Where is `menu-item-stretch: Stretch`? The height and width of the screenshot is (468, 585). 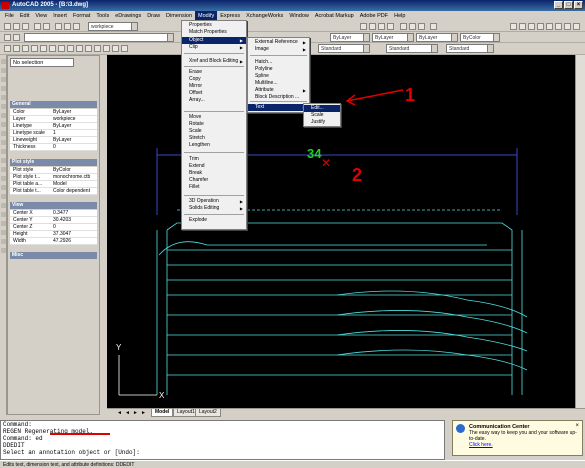
menu-item-stretch: Stretch is located at coordinates (214, 138).